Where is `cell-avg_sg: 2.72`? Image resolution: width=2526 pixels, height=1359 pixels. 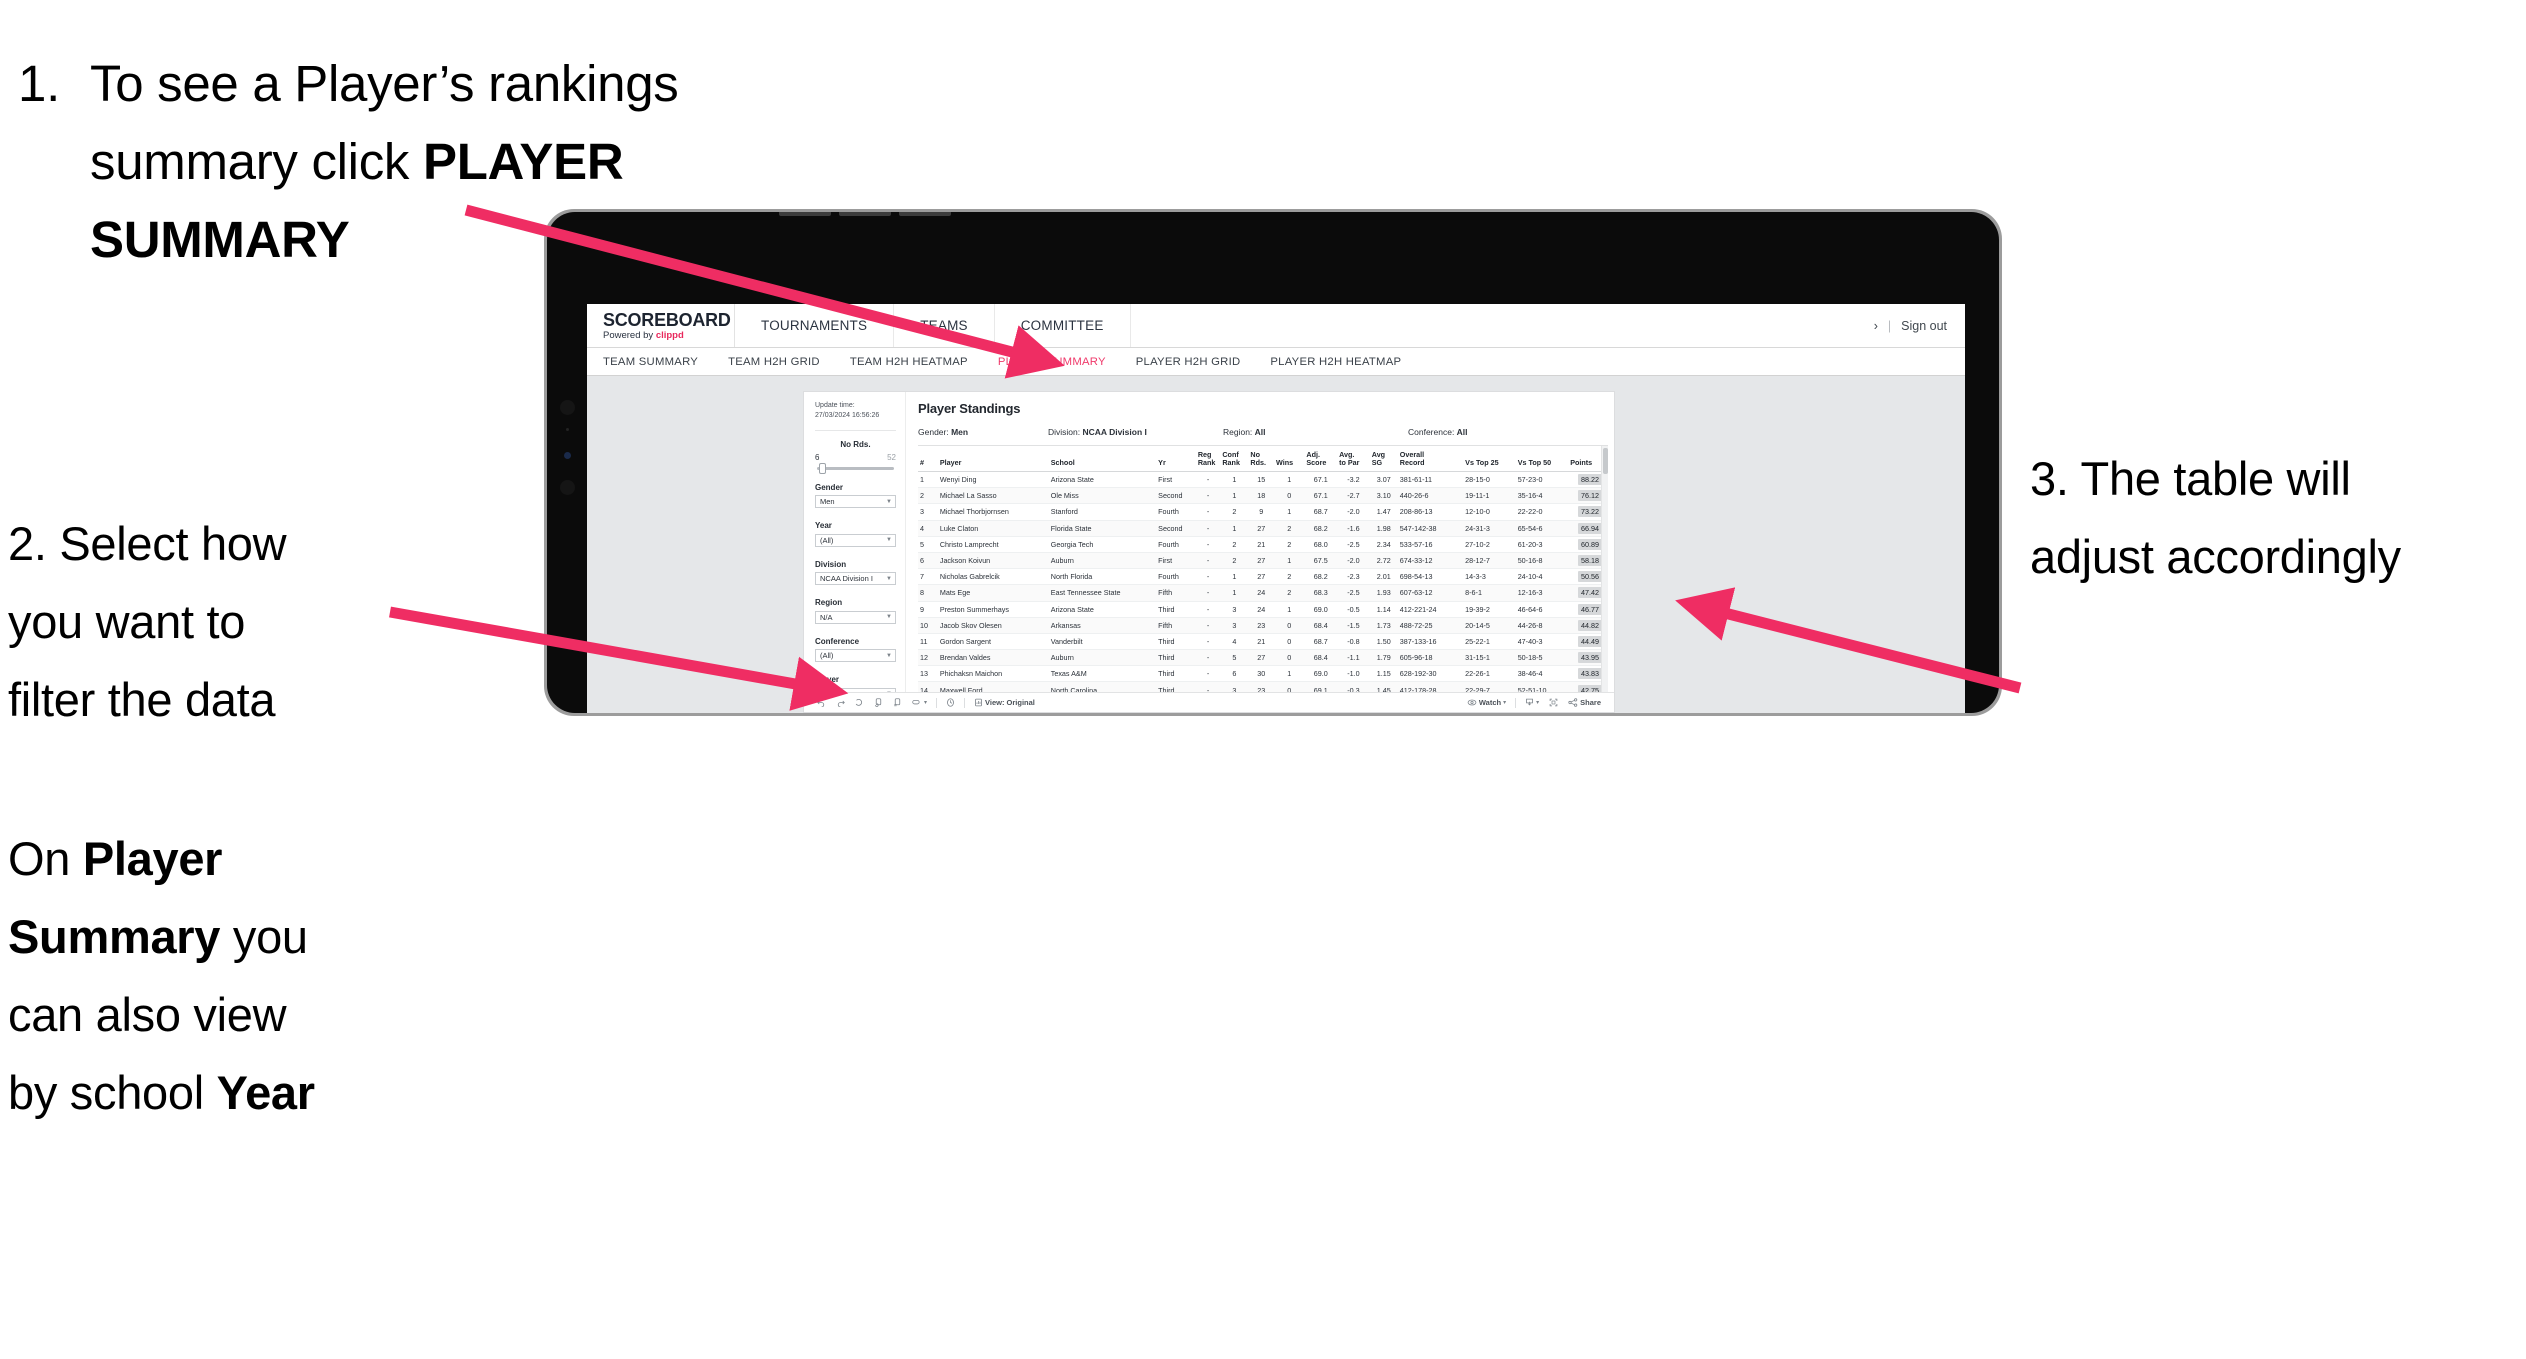
cell-avg_sg: 2.72 is located at coordinates (1383, 561).